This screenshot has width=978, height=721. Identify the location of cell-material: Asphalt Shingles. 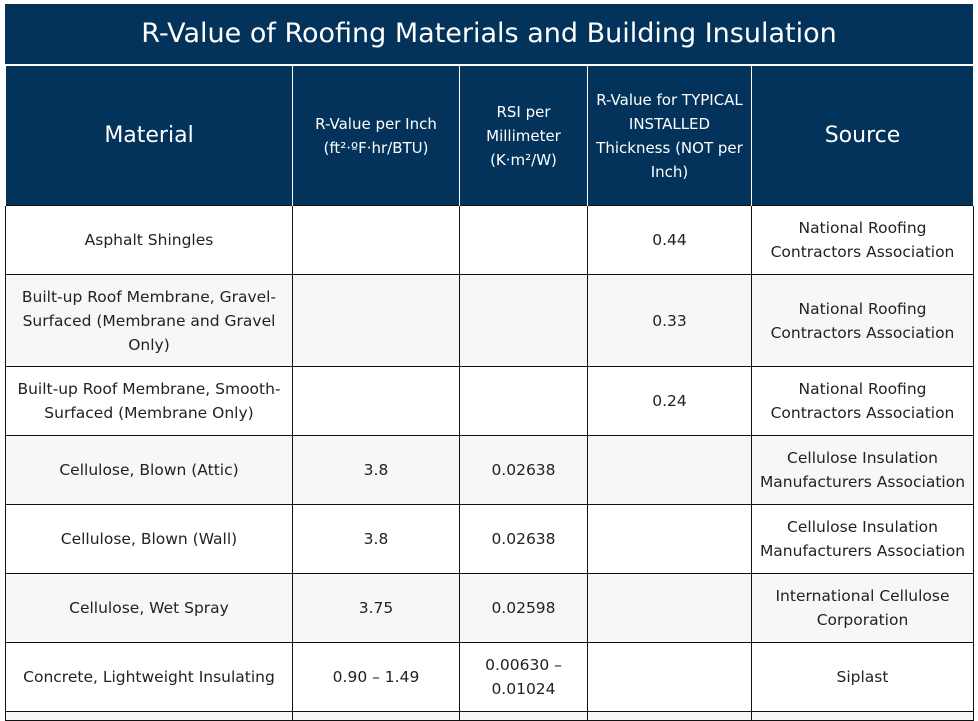
(149, 240).